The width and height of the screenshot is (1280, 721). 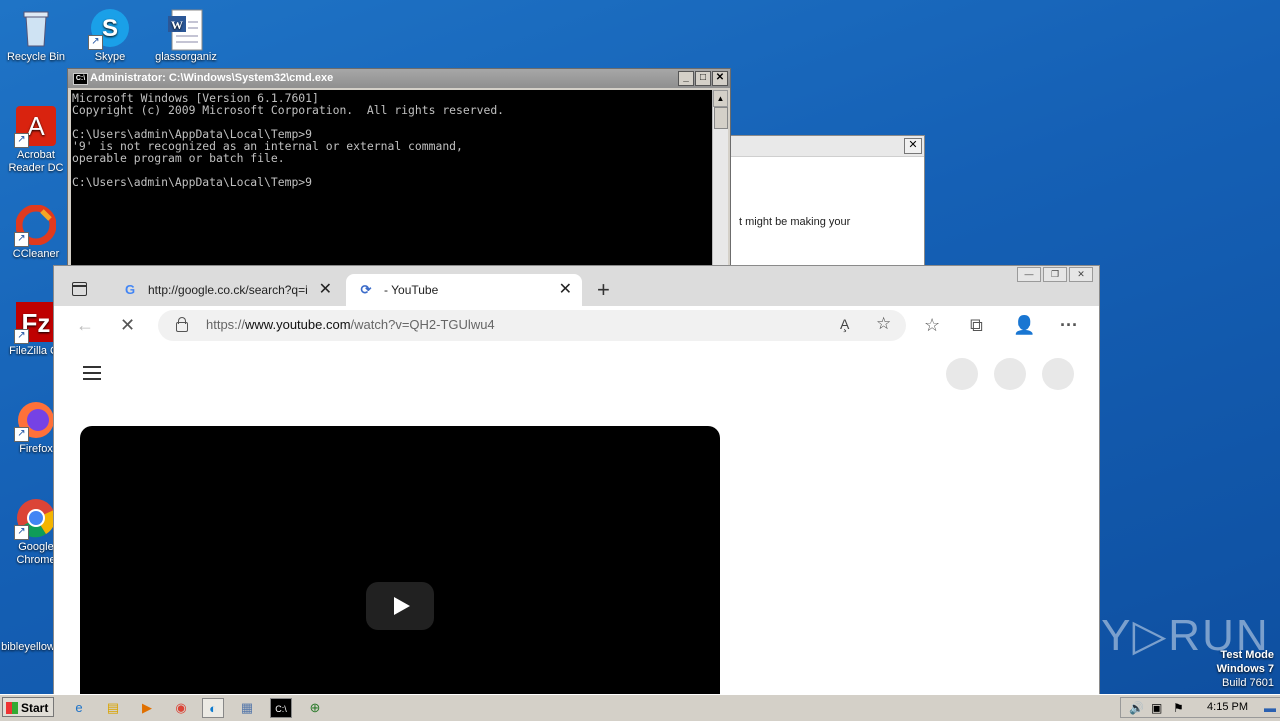 I want to click on system-tray: 🔊 ▣ ⚑ 4:15 PM ▬, so click(x=1200, y=707).